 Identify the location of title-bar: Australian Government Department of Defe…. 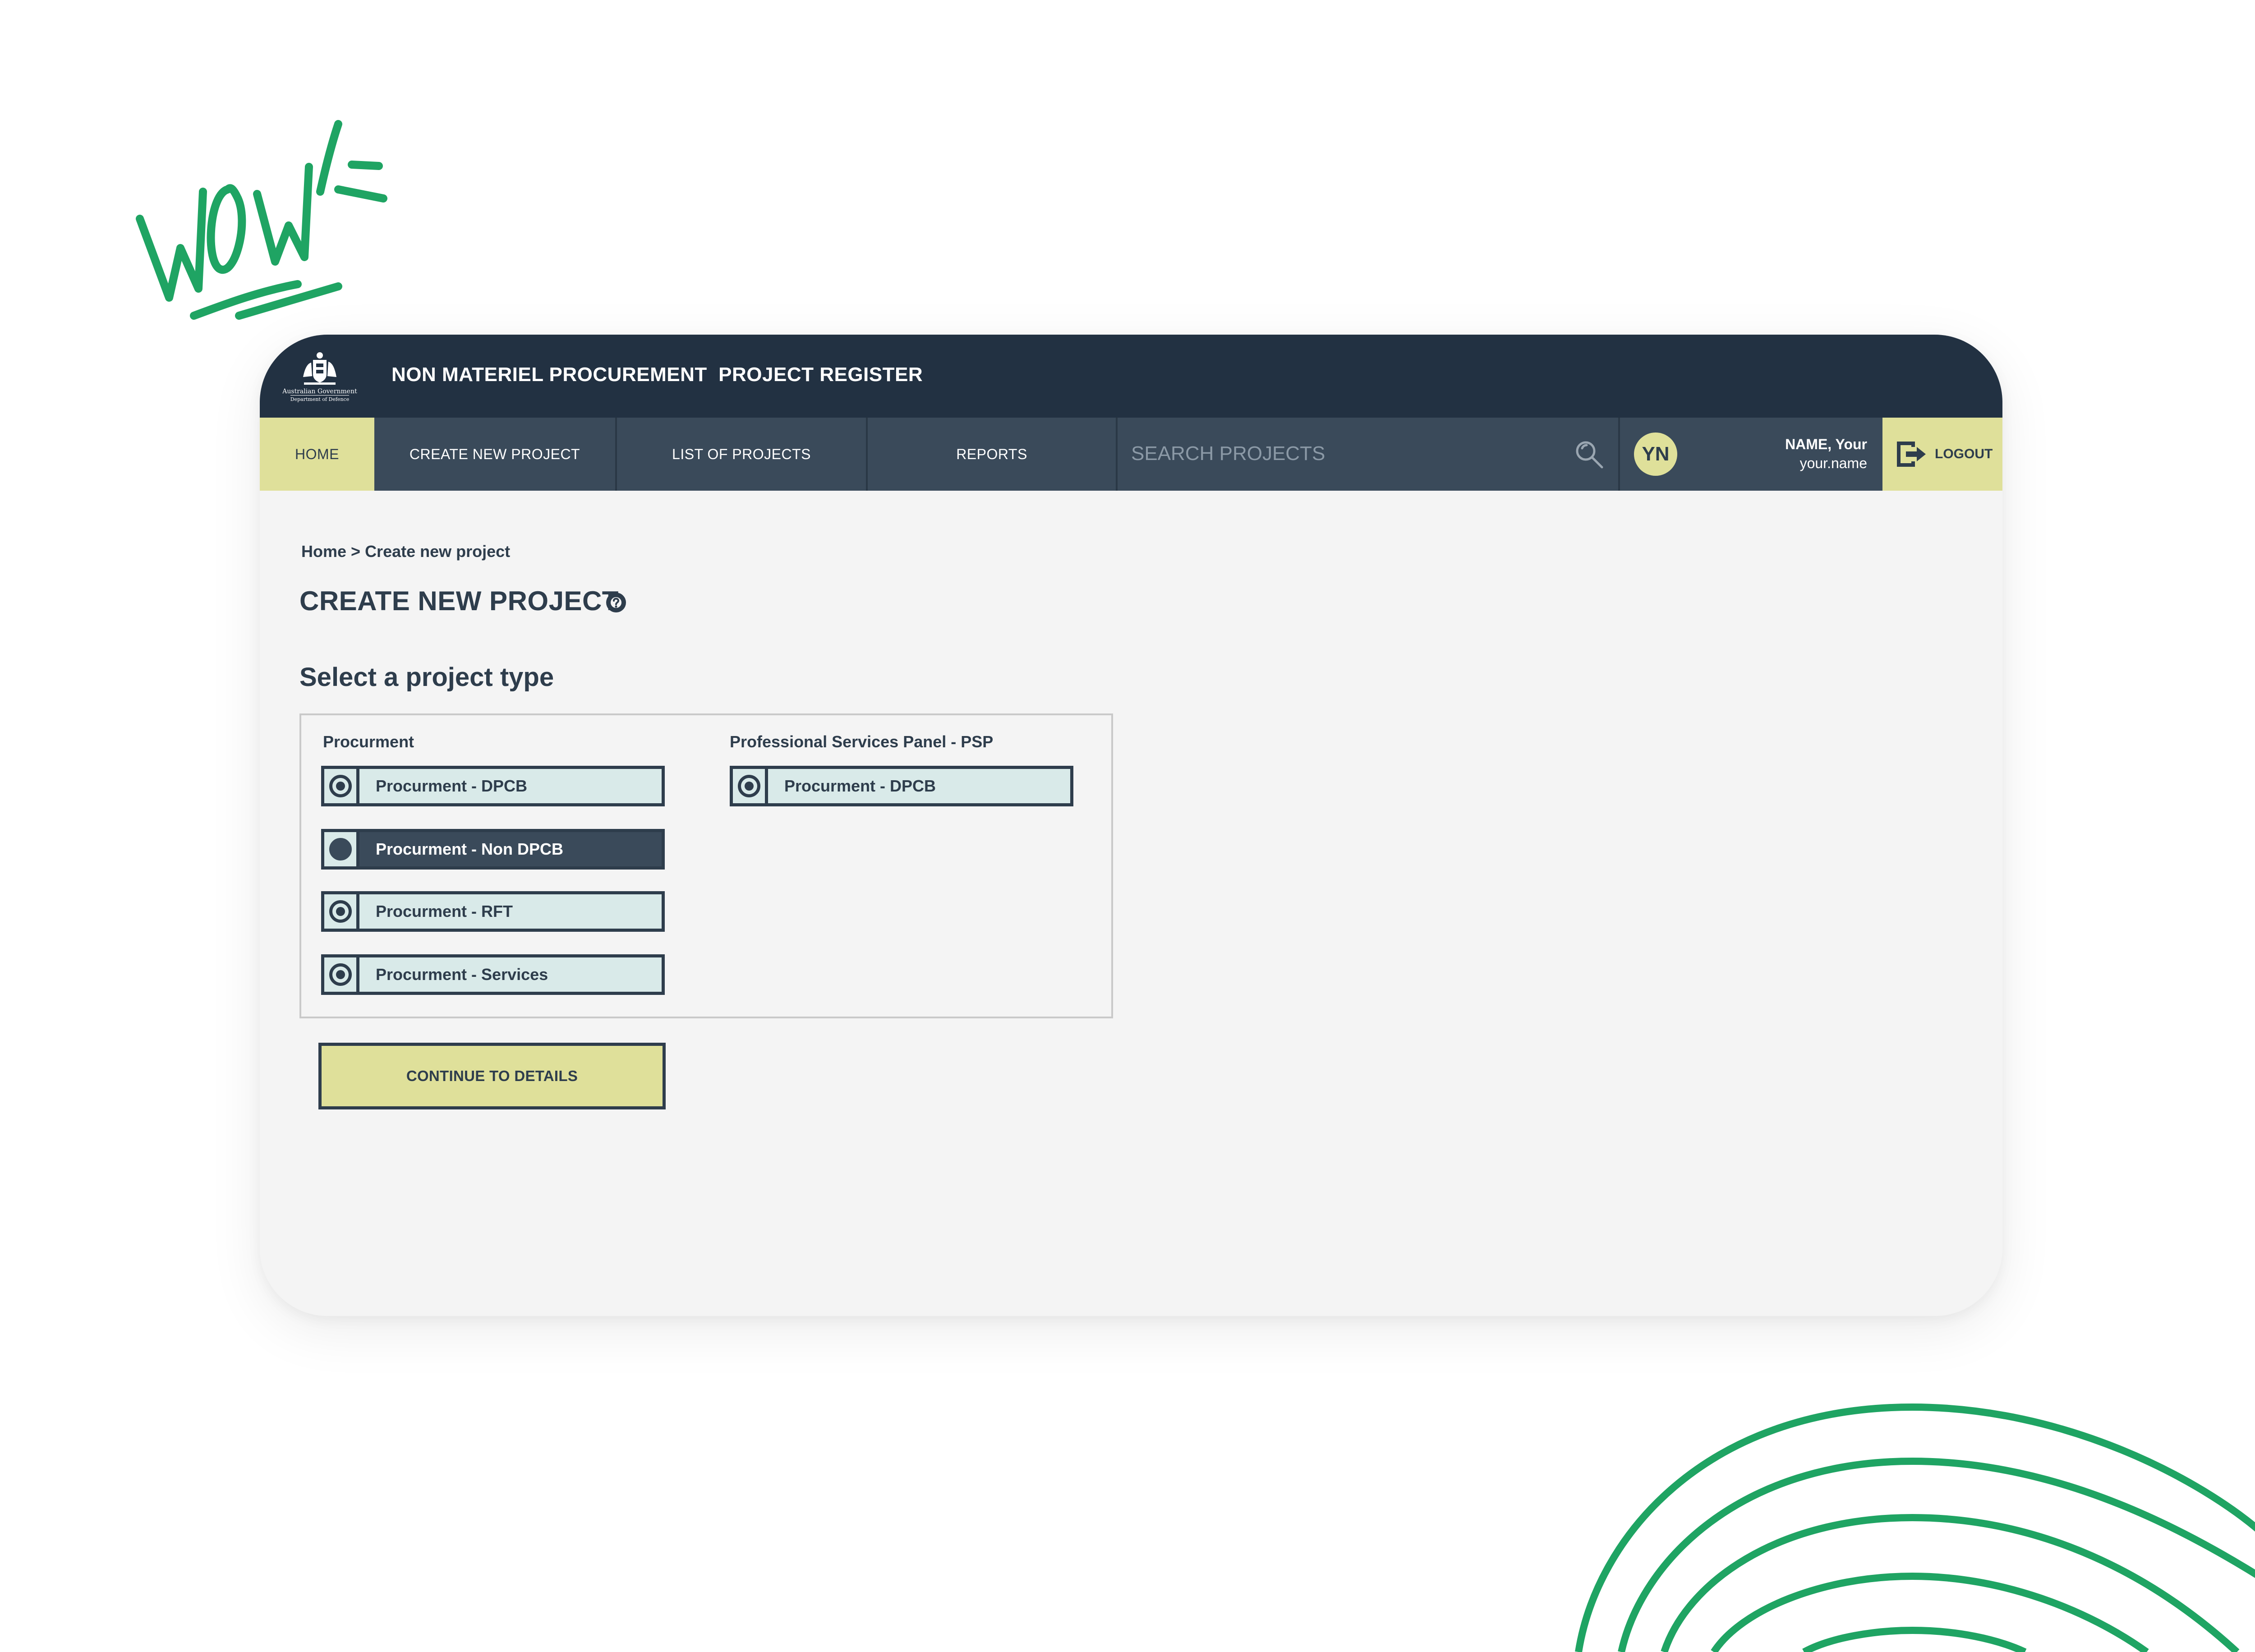
(1131, 376).